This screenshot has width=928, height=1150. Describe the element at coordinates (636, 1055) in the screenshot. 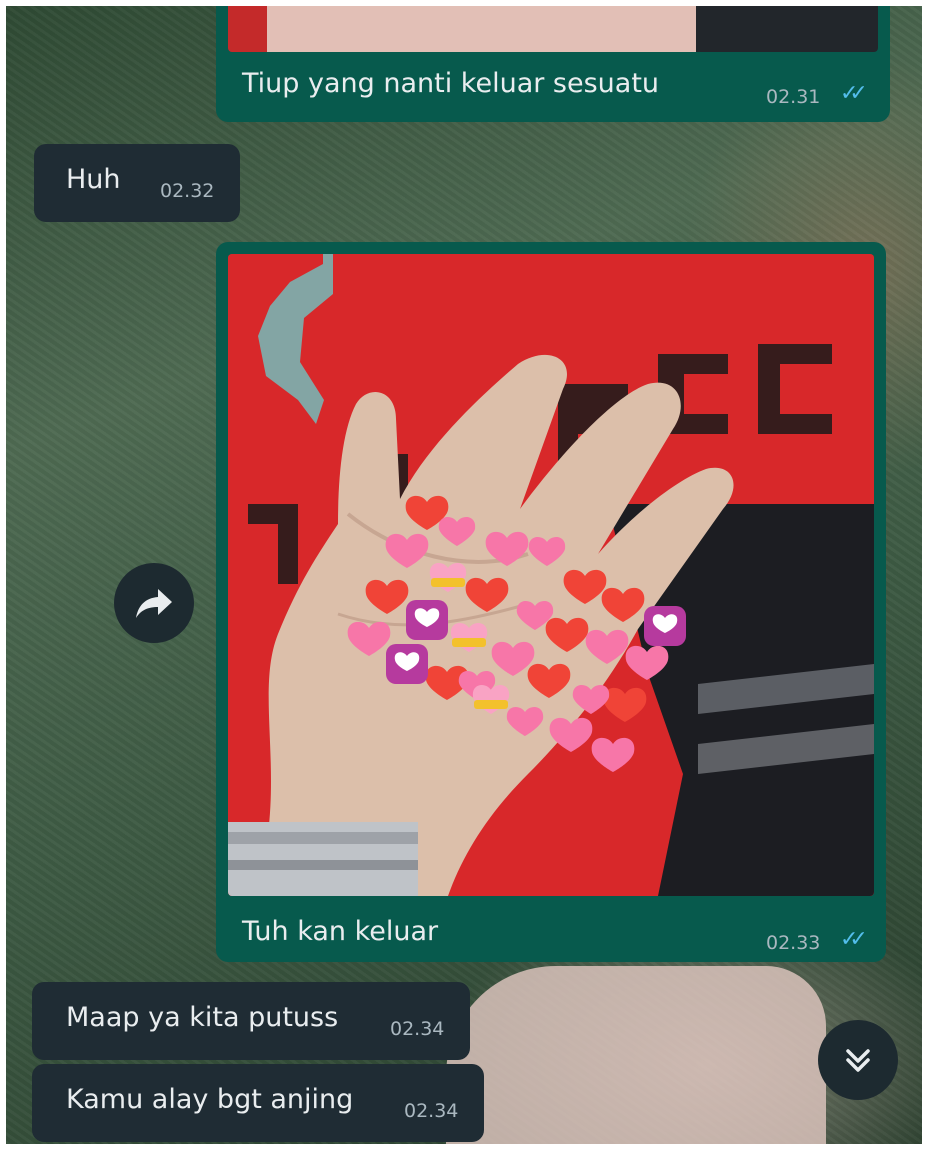

I see `background-hand` at that location.